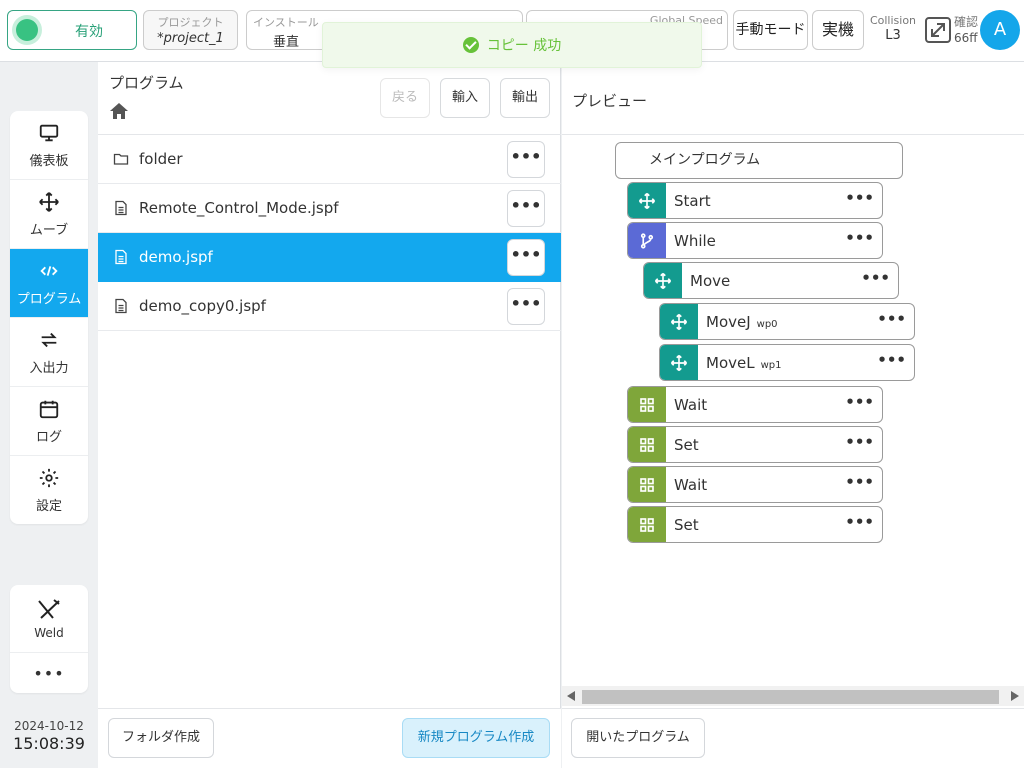  What do you see at coordinates (938, 30) in the screenshot?
I see `expand-icon` at bounding box center [938, 30].